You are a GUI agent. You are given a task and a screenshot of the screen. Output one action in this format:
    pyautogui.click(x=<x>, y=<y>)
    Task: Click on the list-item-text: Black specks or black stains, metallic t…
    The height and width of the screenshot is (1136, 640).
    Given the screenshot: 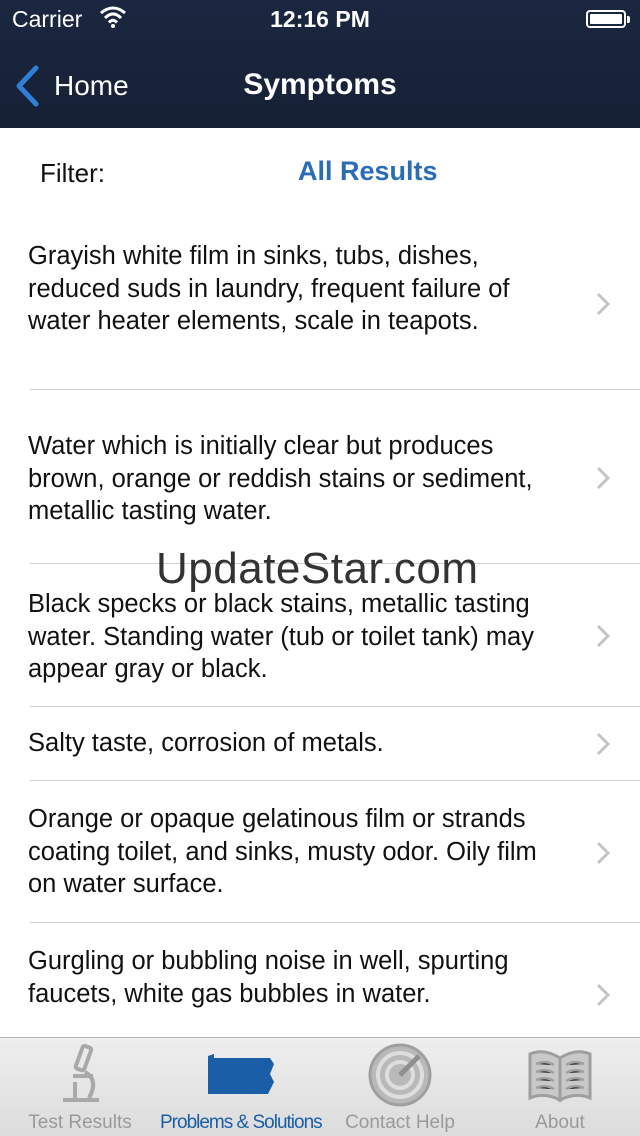 What is the action you would take?
    pyautogui.click(x=281, y=636)
    